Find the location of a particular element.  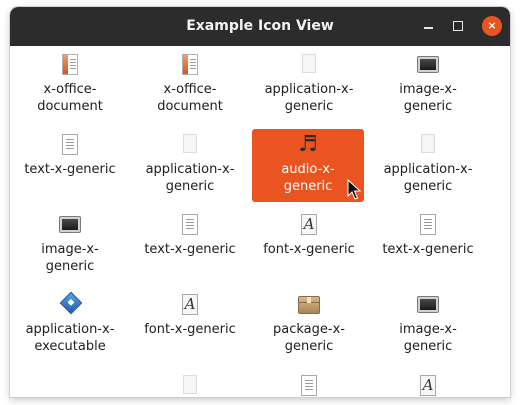

icon-item: A is located at coordinates (428, 385).